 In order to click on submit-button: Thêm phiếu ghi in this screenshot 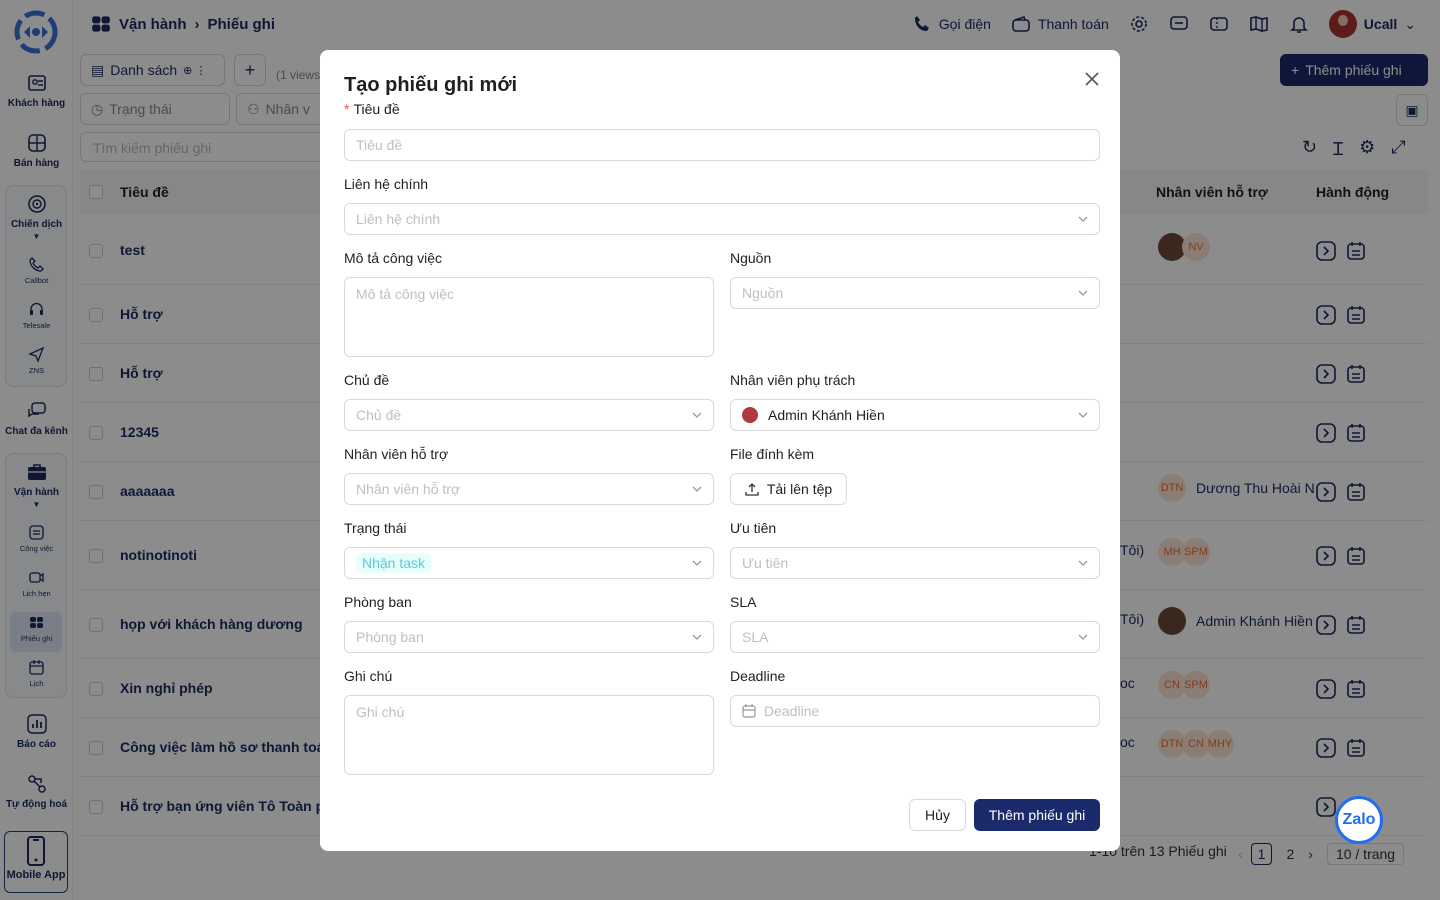, I will do `click(1037, 815)`.